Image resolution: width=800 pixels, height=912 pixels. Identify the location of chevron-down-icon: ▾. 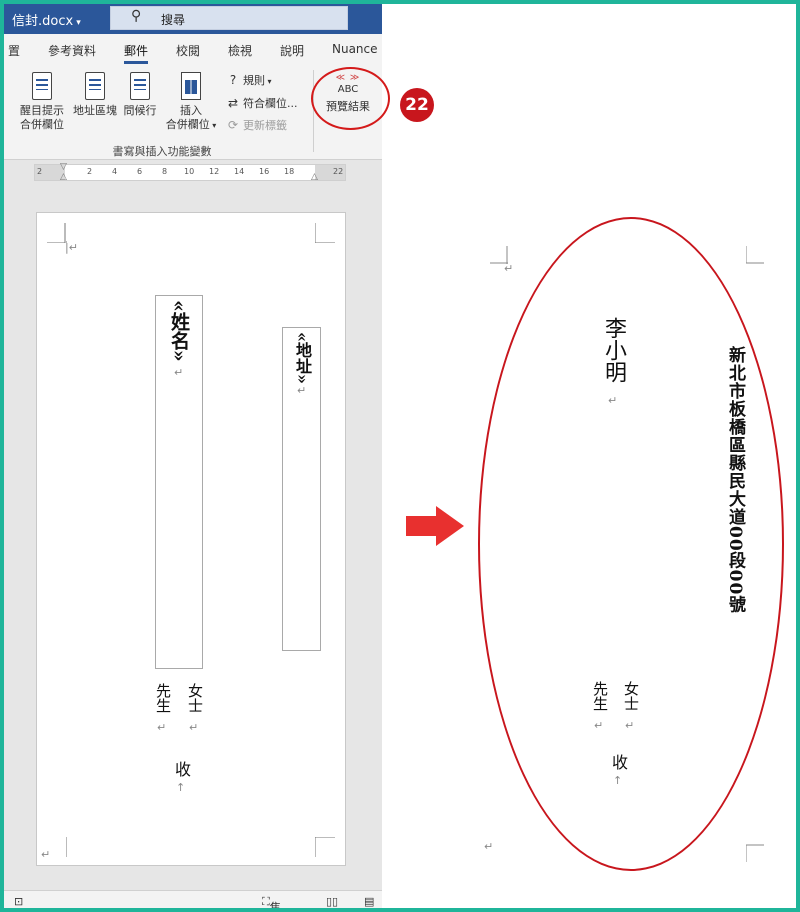
(78, 23).